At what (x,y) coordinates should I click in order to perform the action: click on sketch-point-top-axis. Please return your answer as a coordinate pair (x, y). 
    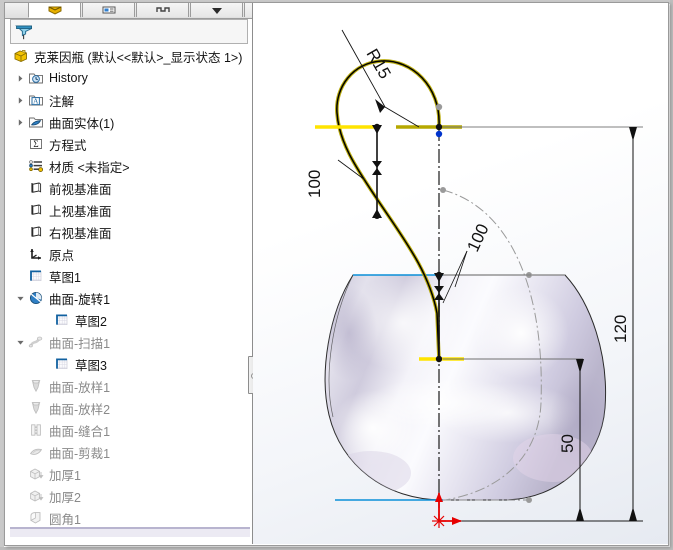
    Looking at the image, I should click on (439, 127).